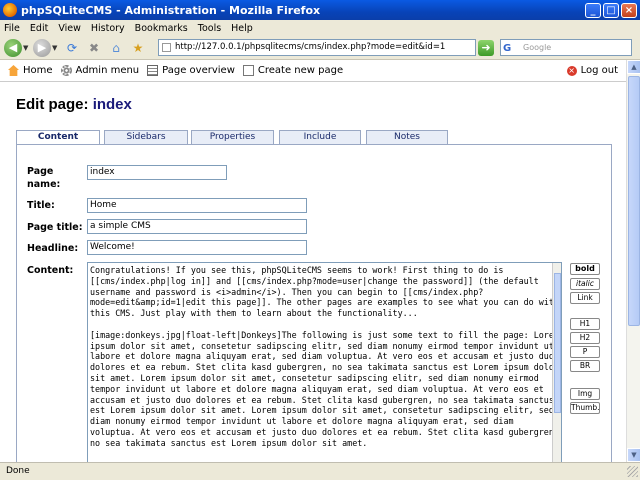  Describe the element at coordinates (320, 471) in the screenshot. I see `status-bar: Done` at that location.